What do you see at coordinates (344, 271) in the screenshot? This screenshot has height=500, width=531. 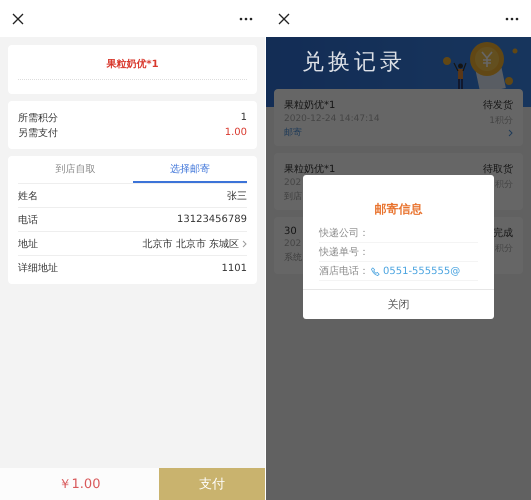 I see `dialog-field-label: 酒店电话：` at bounding box center [344, 271].